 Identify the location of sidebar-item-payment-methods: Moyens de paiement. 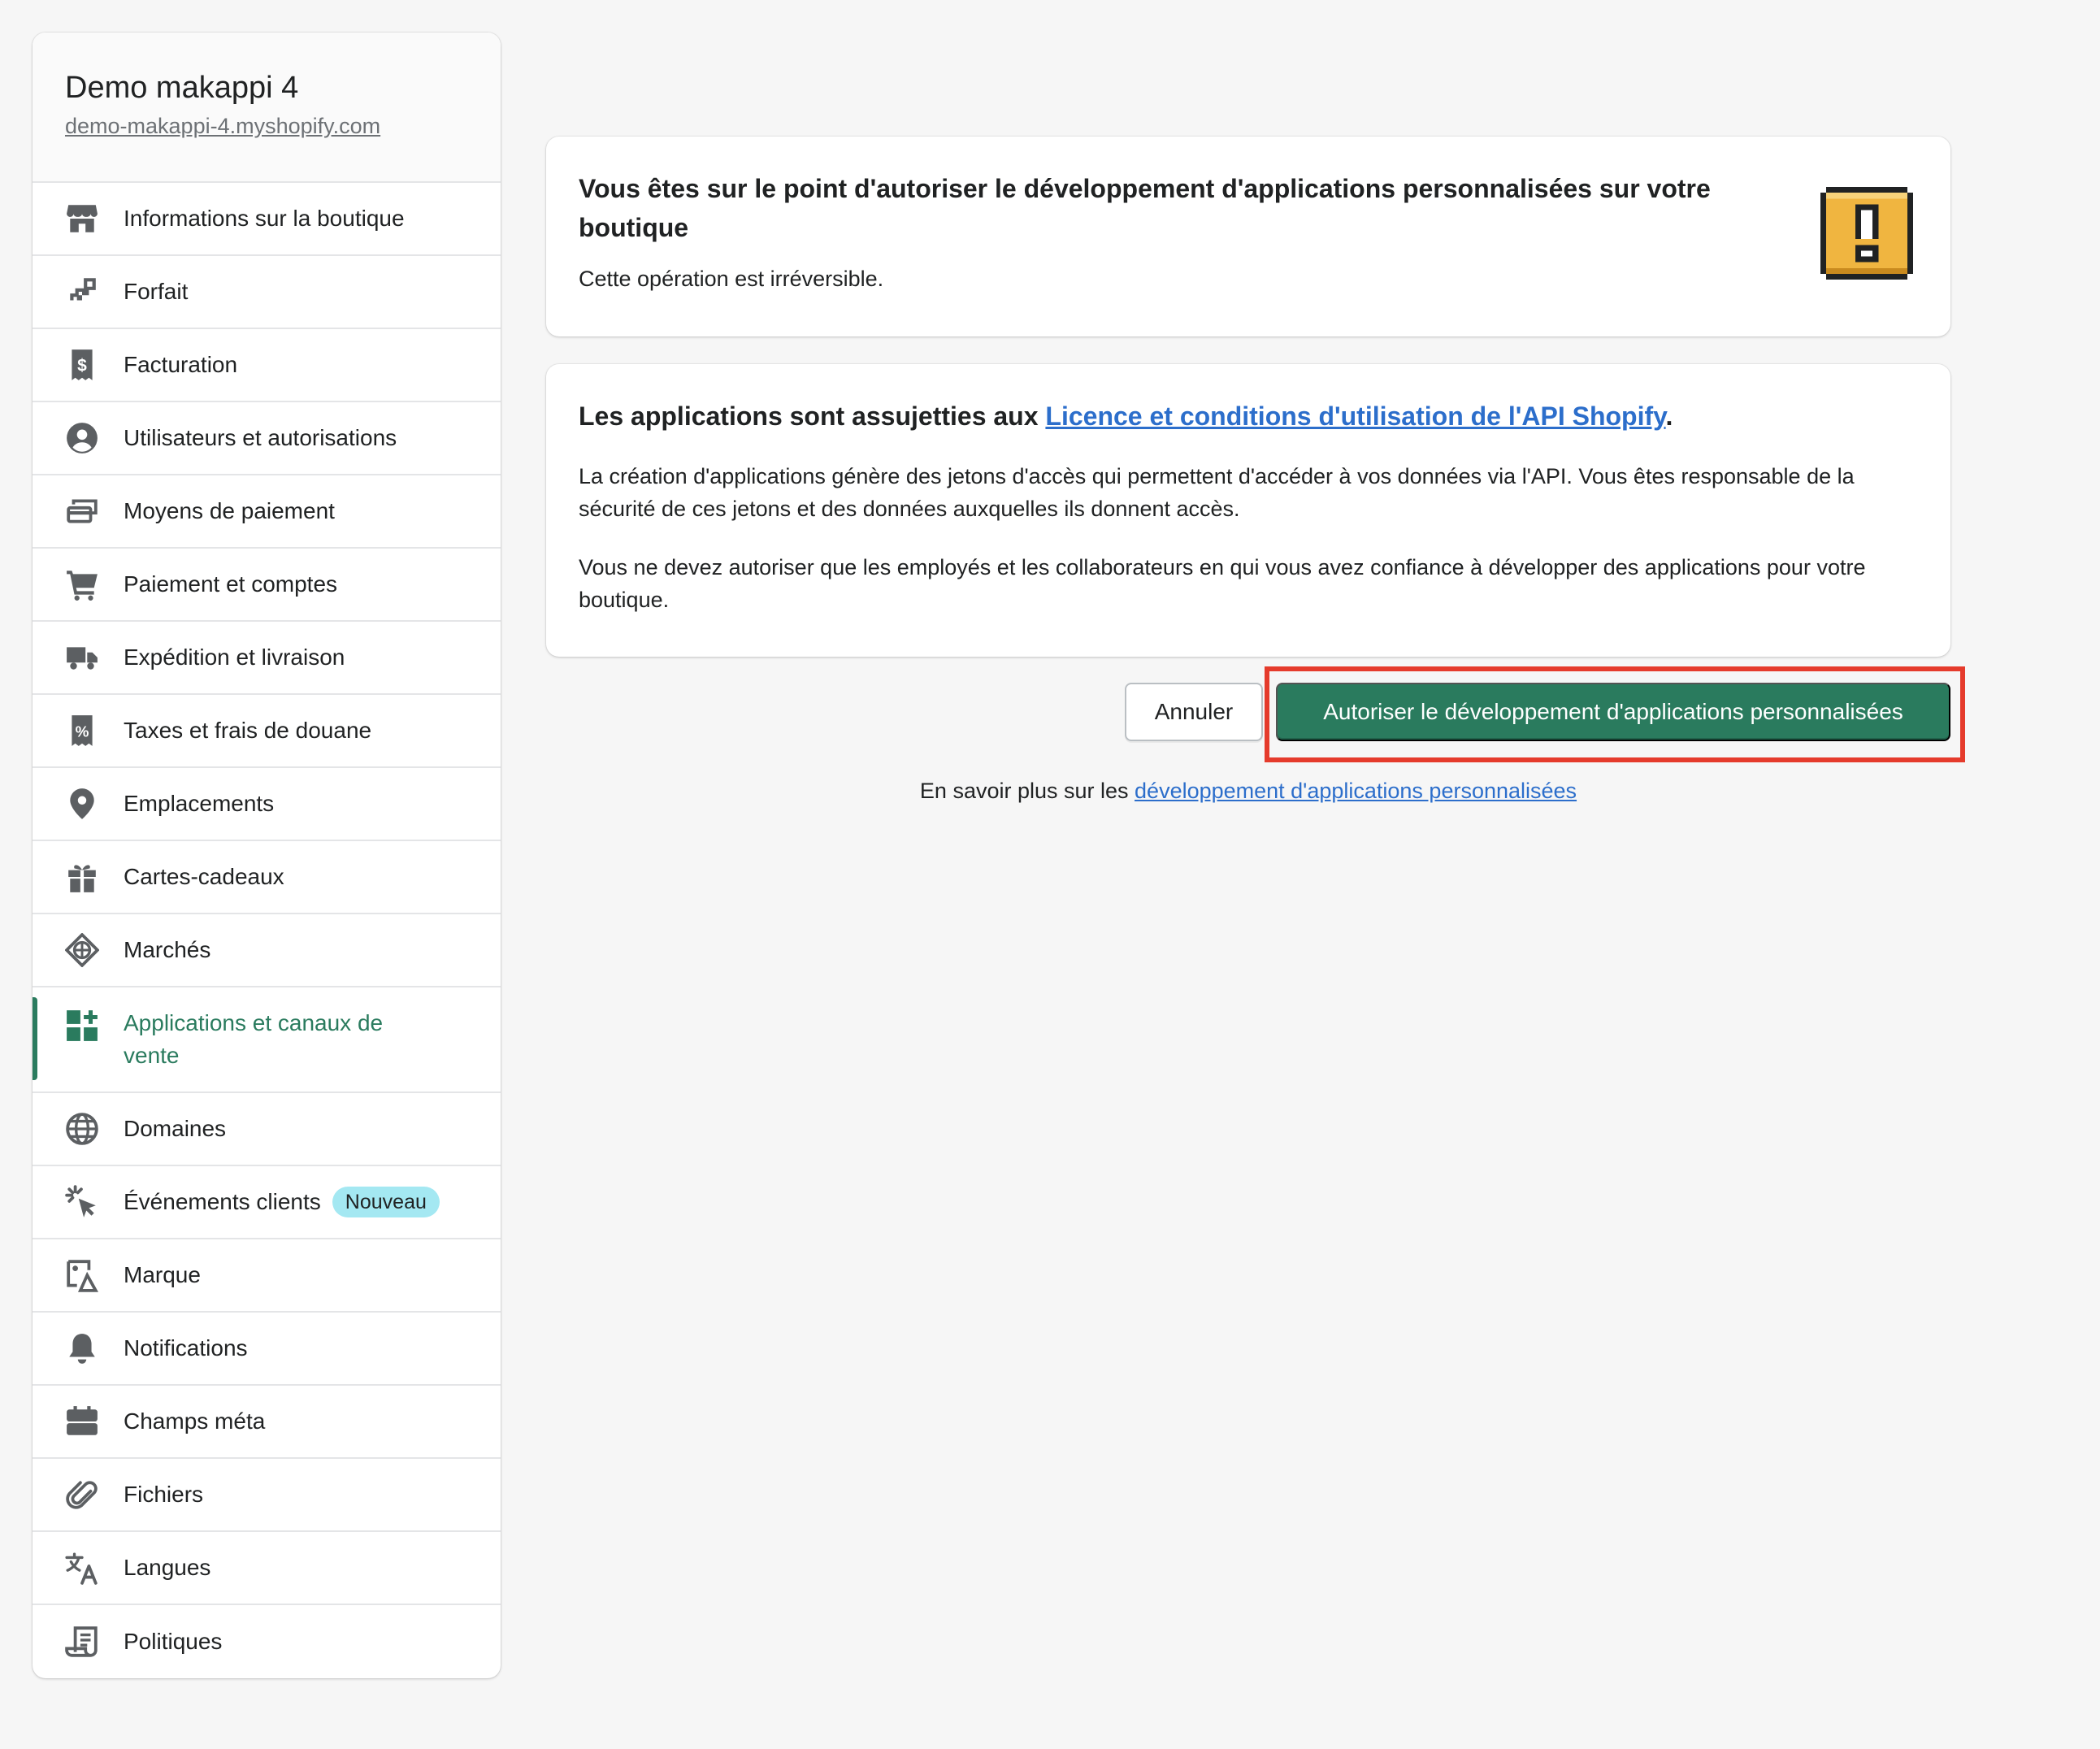
(267, 512).